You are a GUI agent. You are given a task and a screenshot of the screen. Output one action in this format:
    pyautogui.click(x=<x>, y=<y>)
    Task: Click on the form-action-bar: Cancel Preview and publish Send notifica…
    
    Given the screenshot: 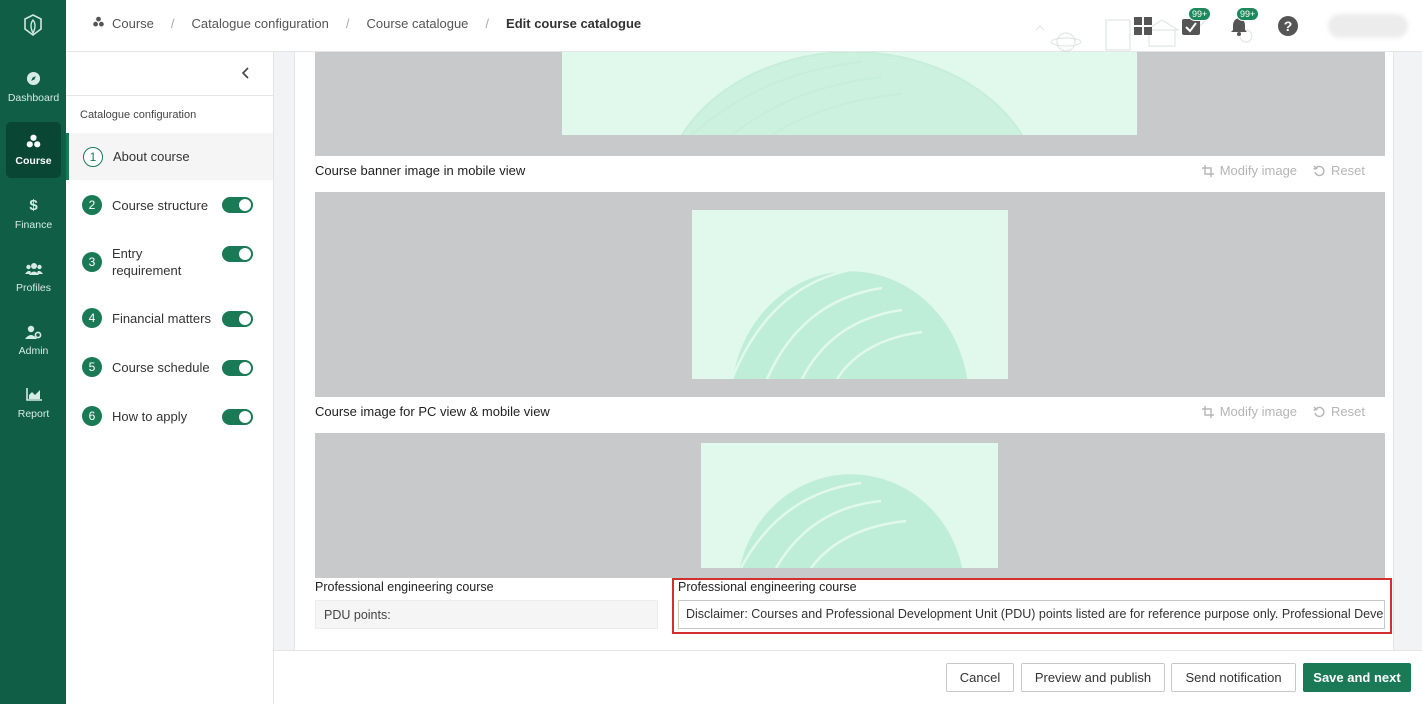 What is the action you would take?
    pyautogui.click(x=848, y=677)
    